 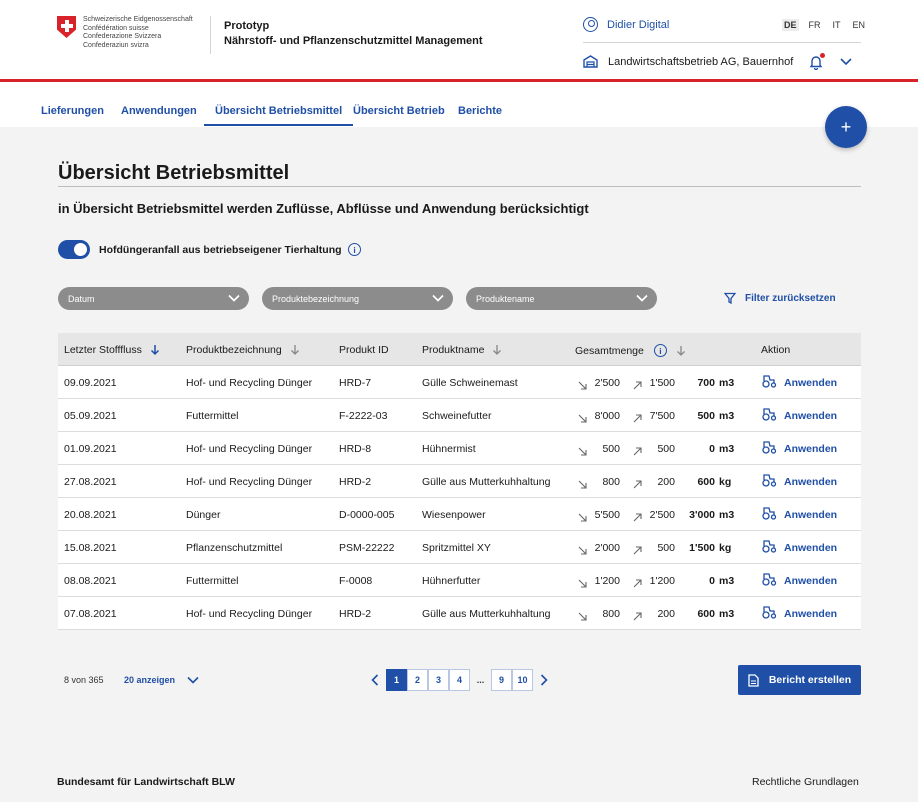 What do you see at coordinates (609, 350) in the screenshot?
I see `col-total-label: Gesamtmenge` at bounding box center [609, 350].